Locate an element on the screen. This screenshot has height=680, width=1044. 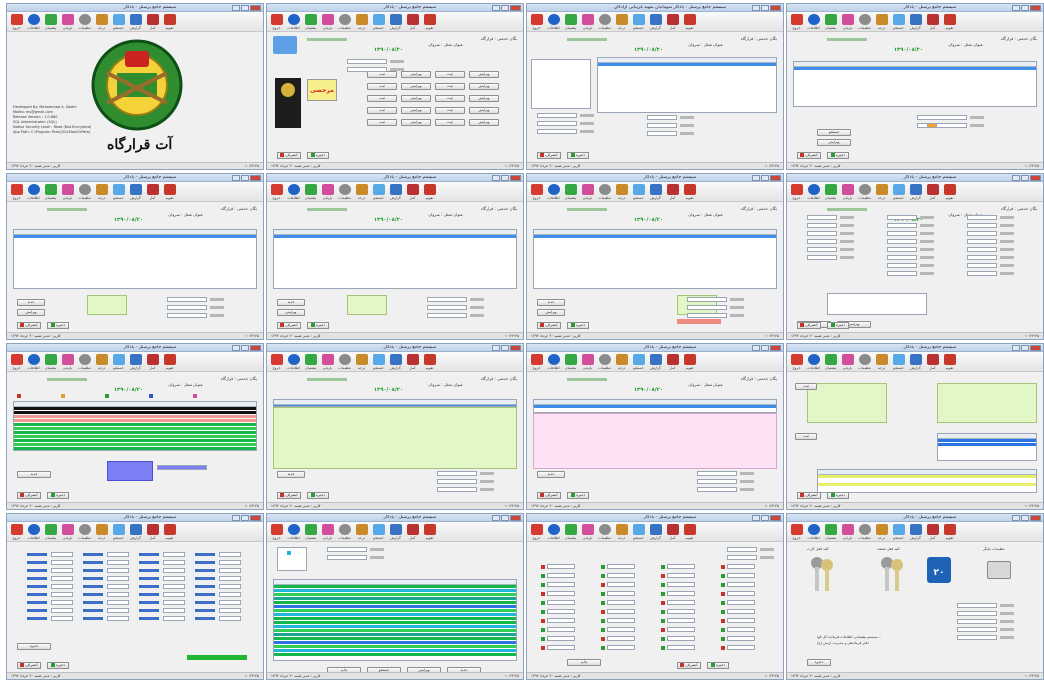
new-button: جدید is located at coordinates (31, 302).